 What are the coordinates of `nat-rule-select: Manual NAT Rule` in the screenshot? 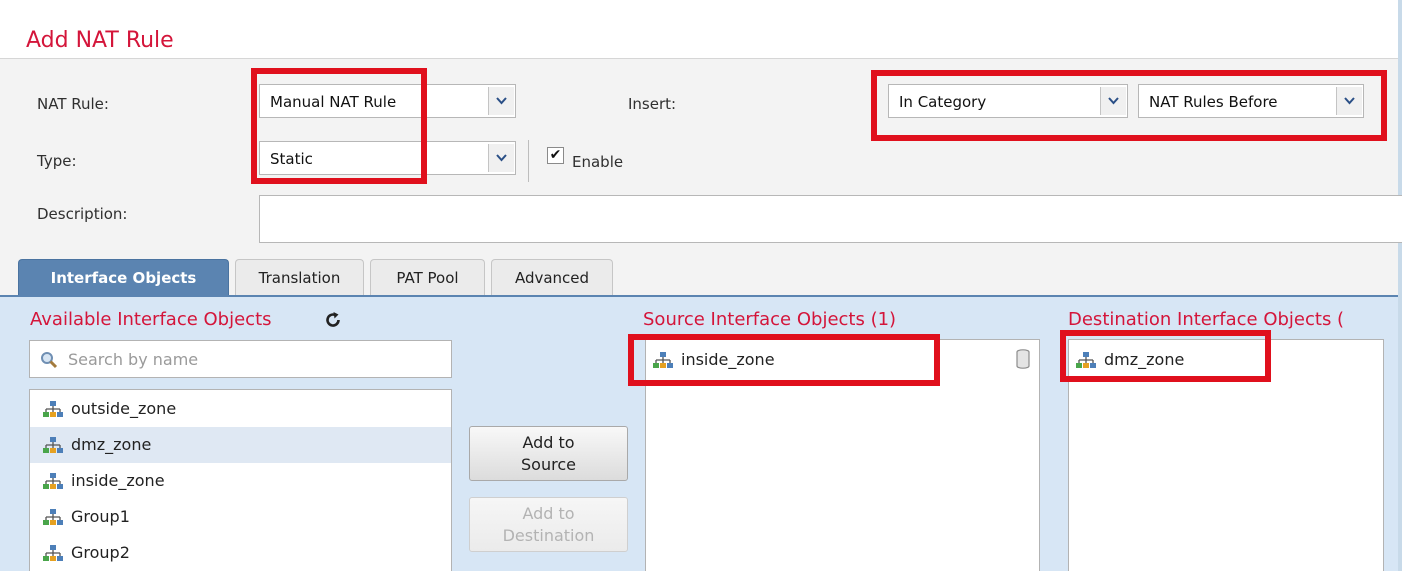 It's located at (387, 101).